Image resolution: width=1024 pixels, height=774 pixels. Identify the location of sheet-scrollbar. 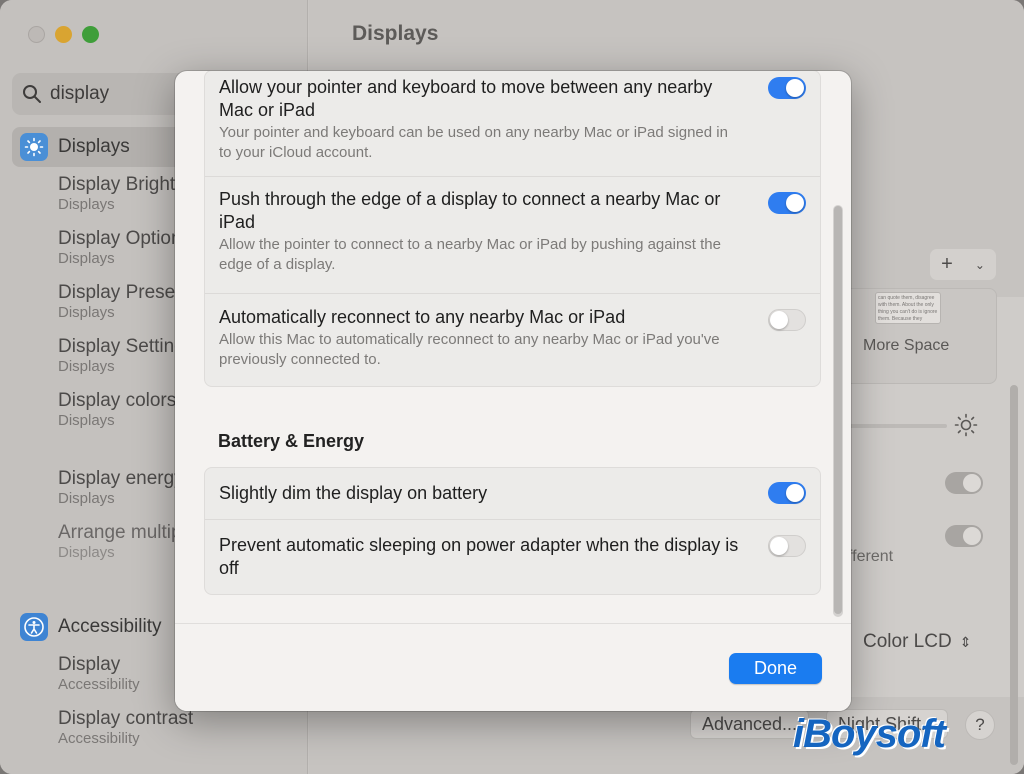
(838, 411).